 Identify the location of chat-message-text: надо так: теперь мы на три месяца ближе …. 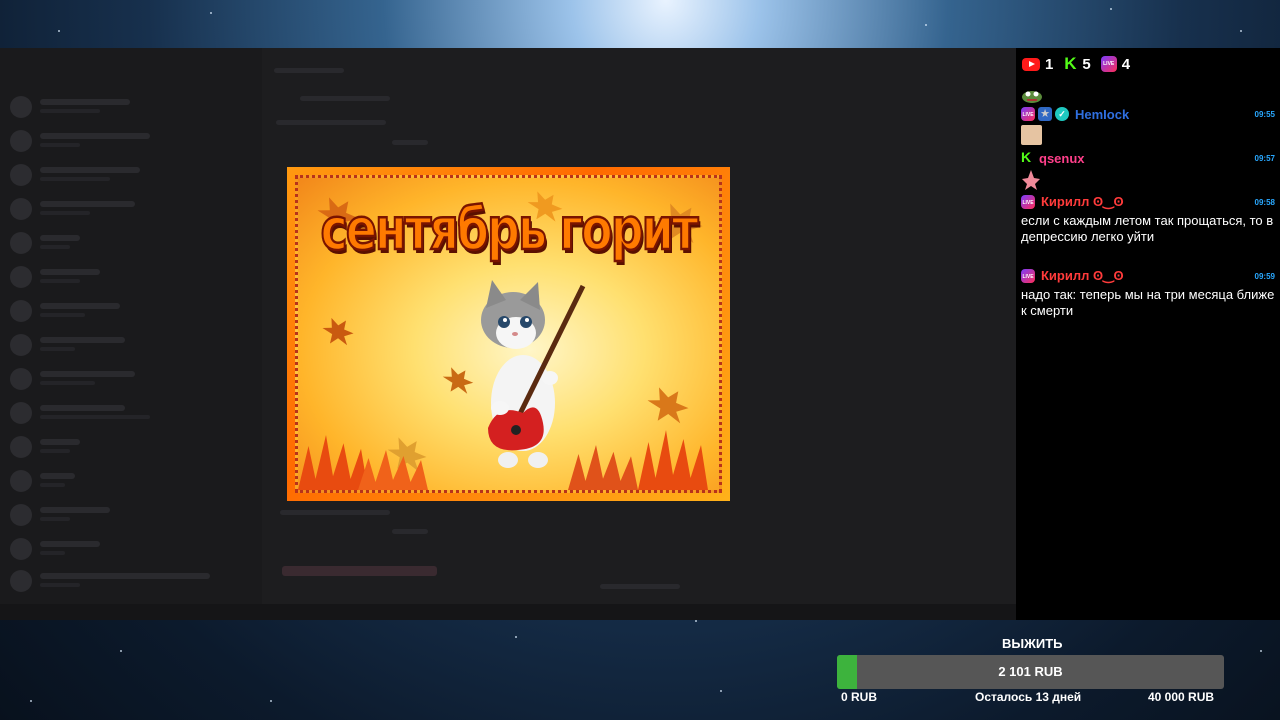
(1148, 302).